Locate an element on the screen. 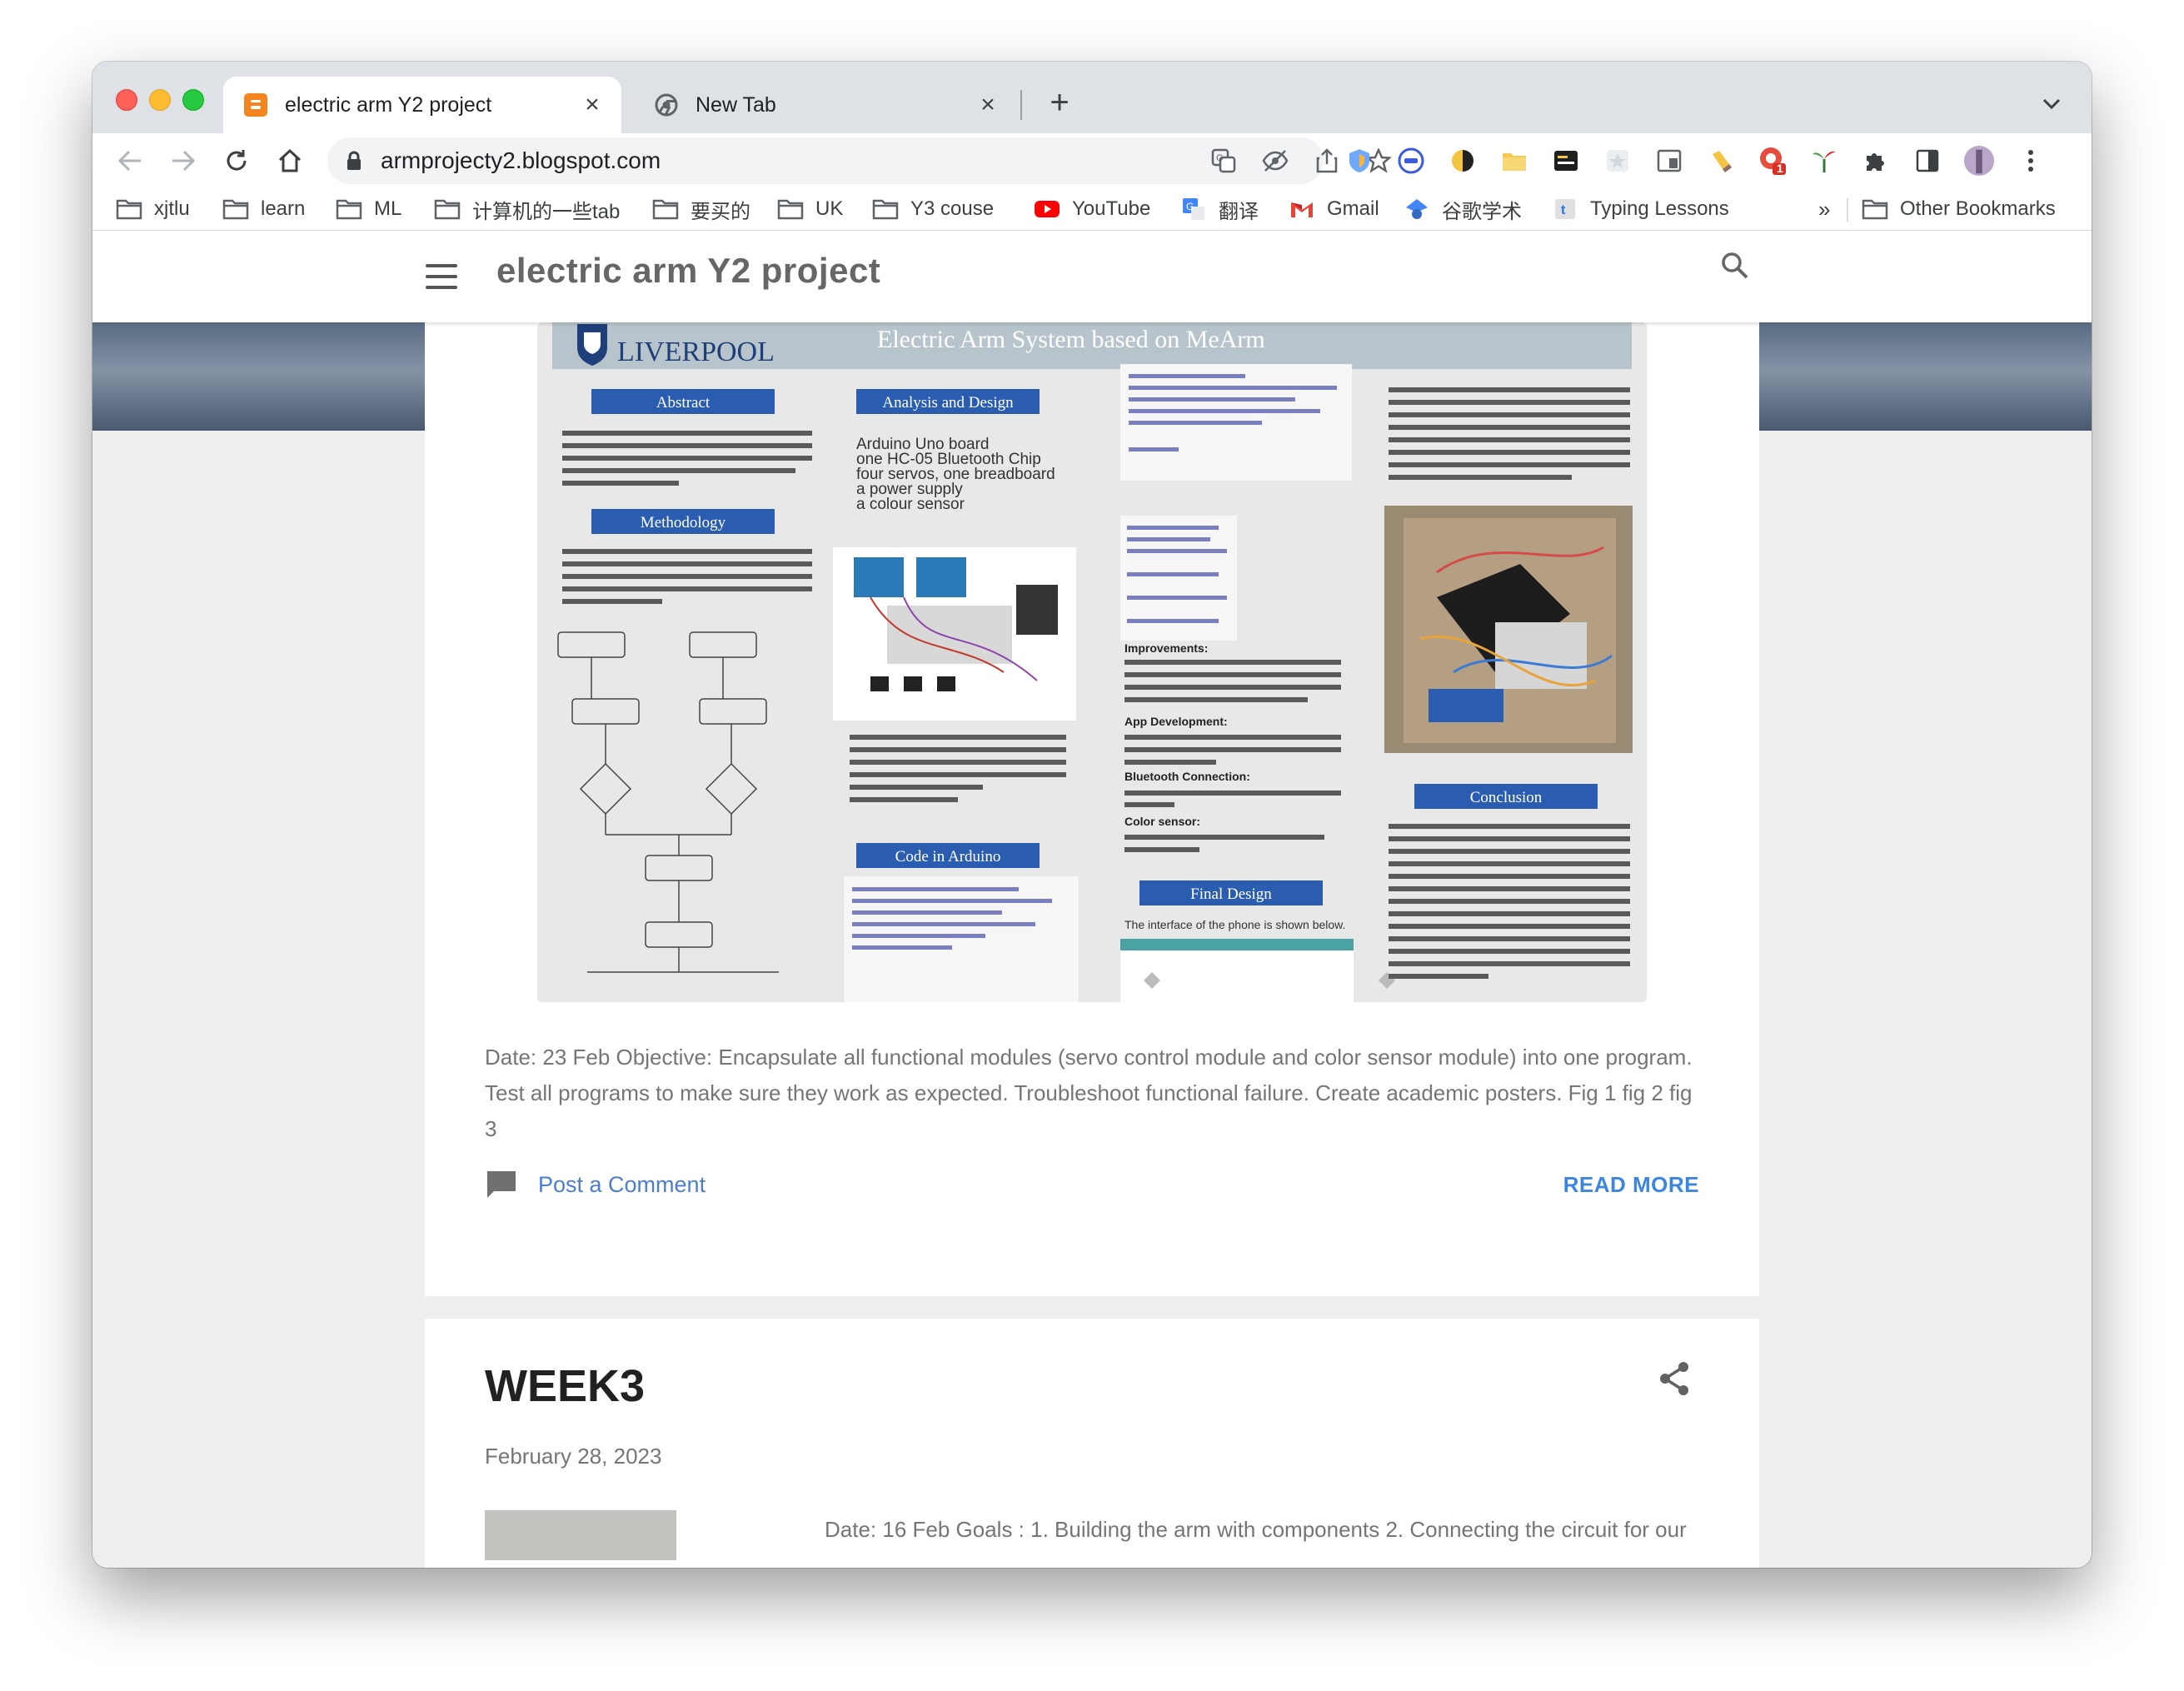  side-panel-icon is located at coordinates (1927, 161).